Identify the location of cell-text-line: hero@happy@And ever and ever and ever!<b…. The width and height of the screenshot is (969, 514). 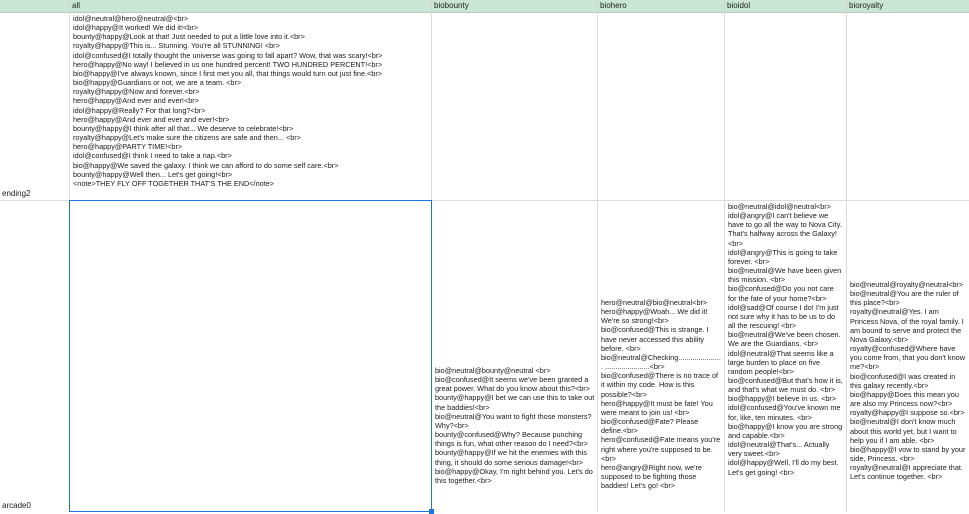
(151, 119).